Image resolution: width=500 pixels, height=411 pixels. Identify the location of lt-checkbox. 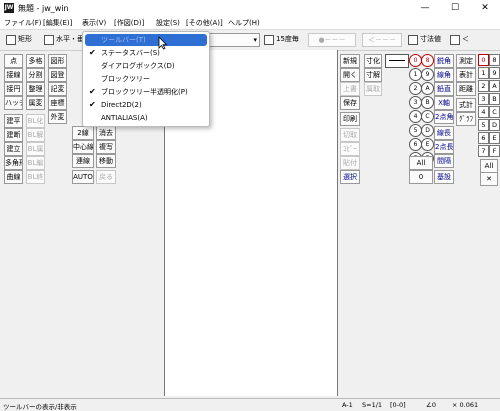
(455, 40).